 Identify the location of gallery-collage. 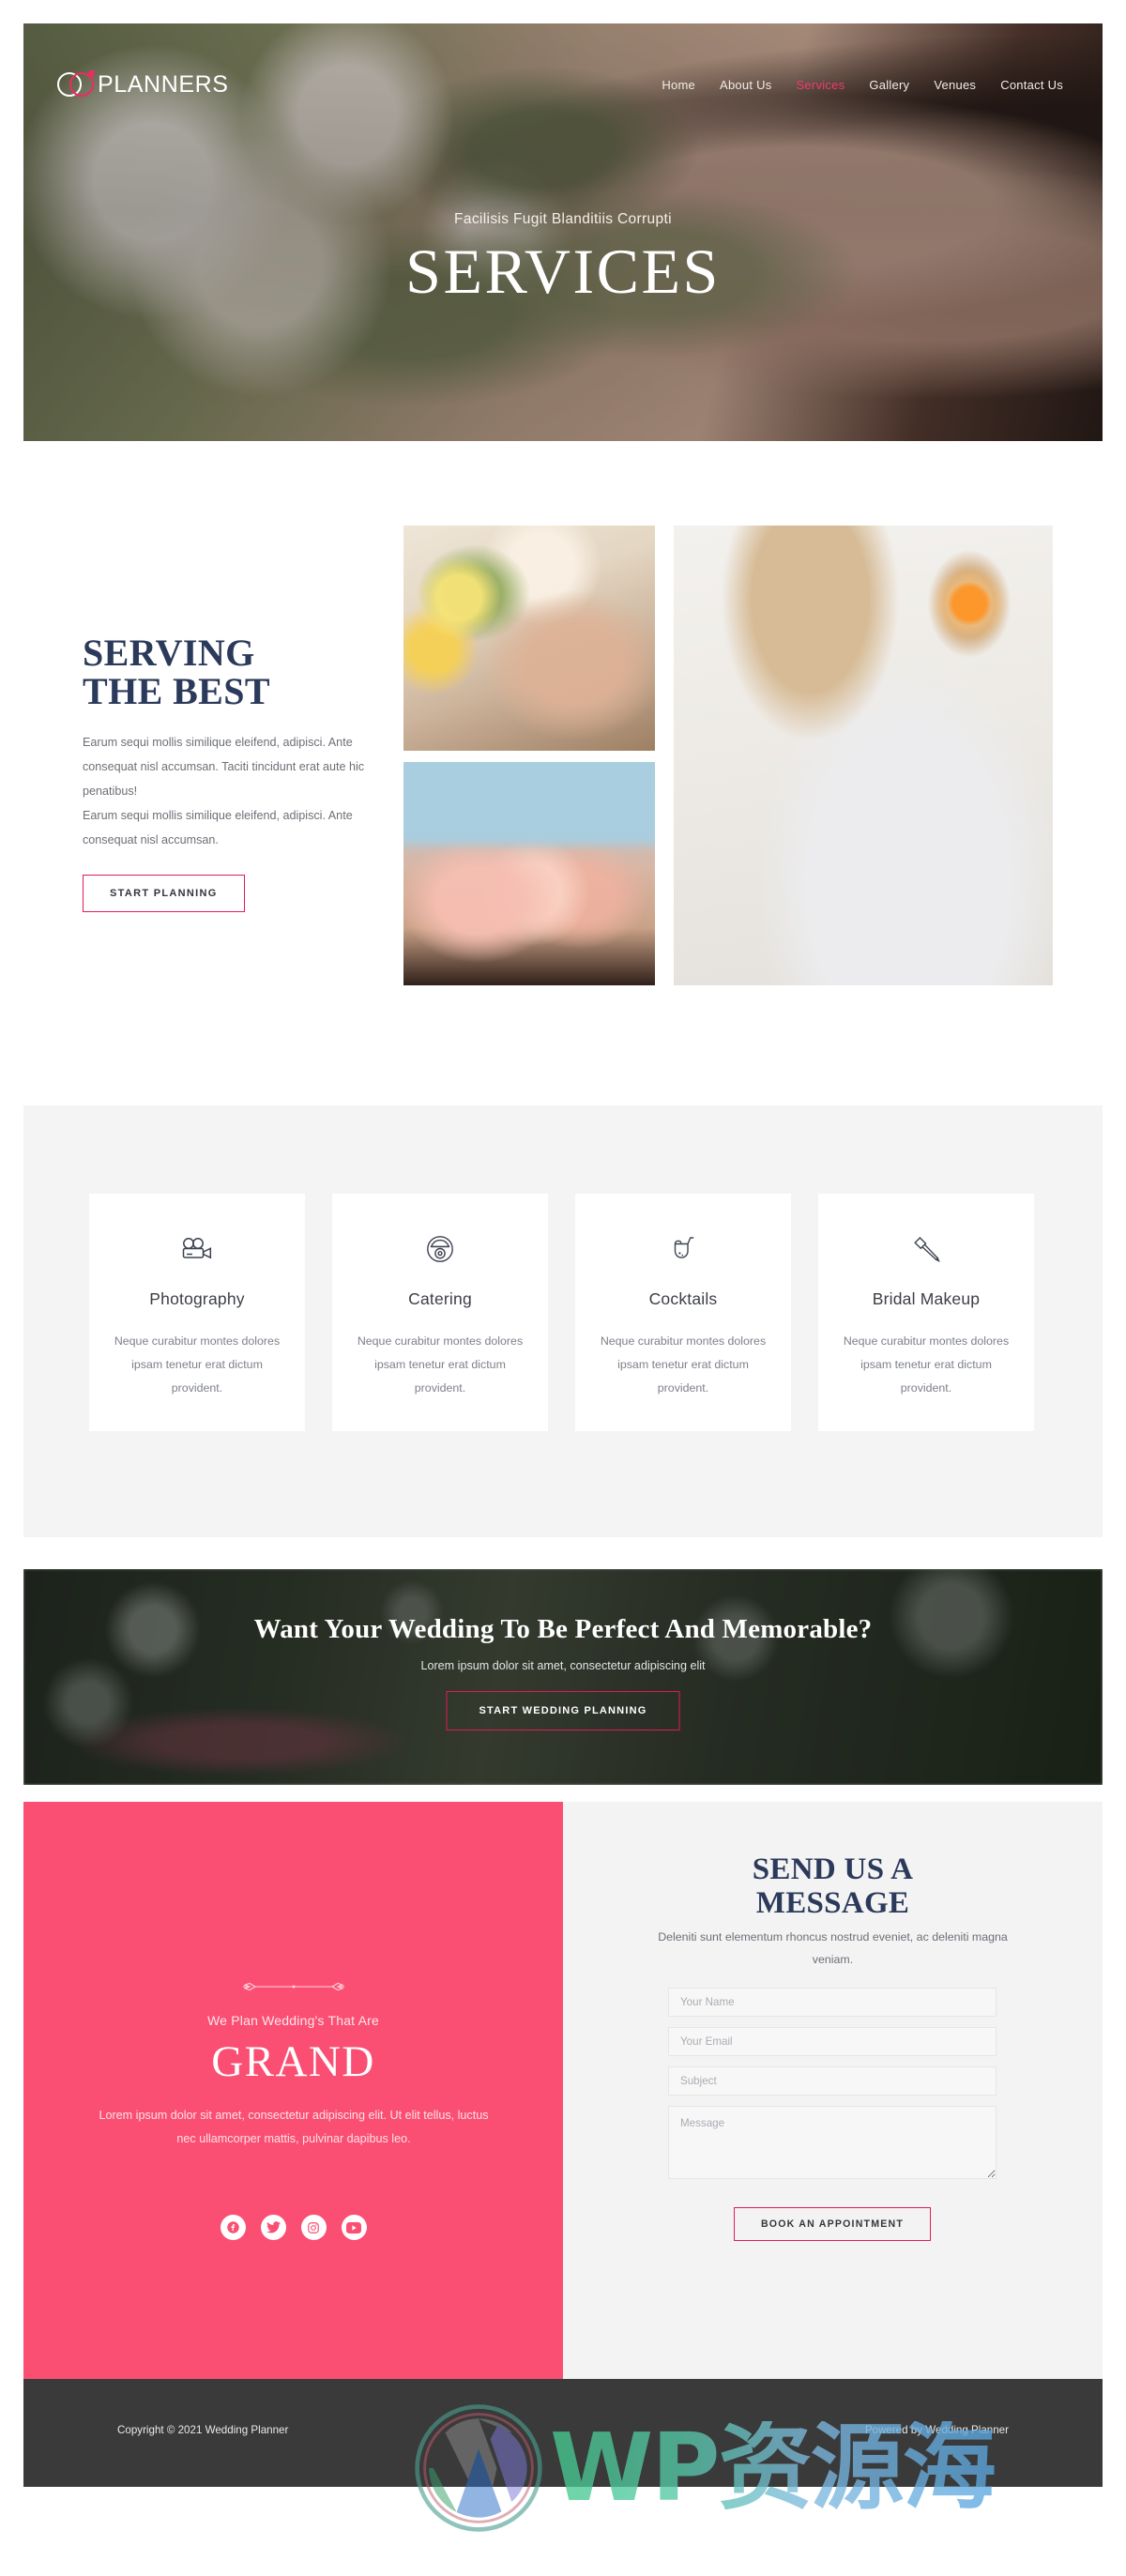
(728, 755).